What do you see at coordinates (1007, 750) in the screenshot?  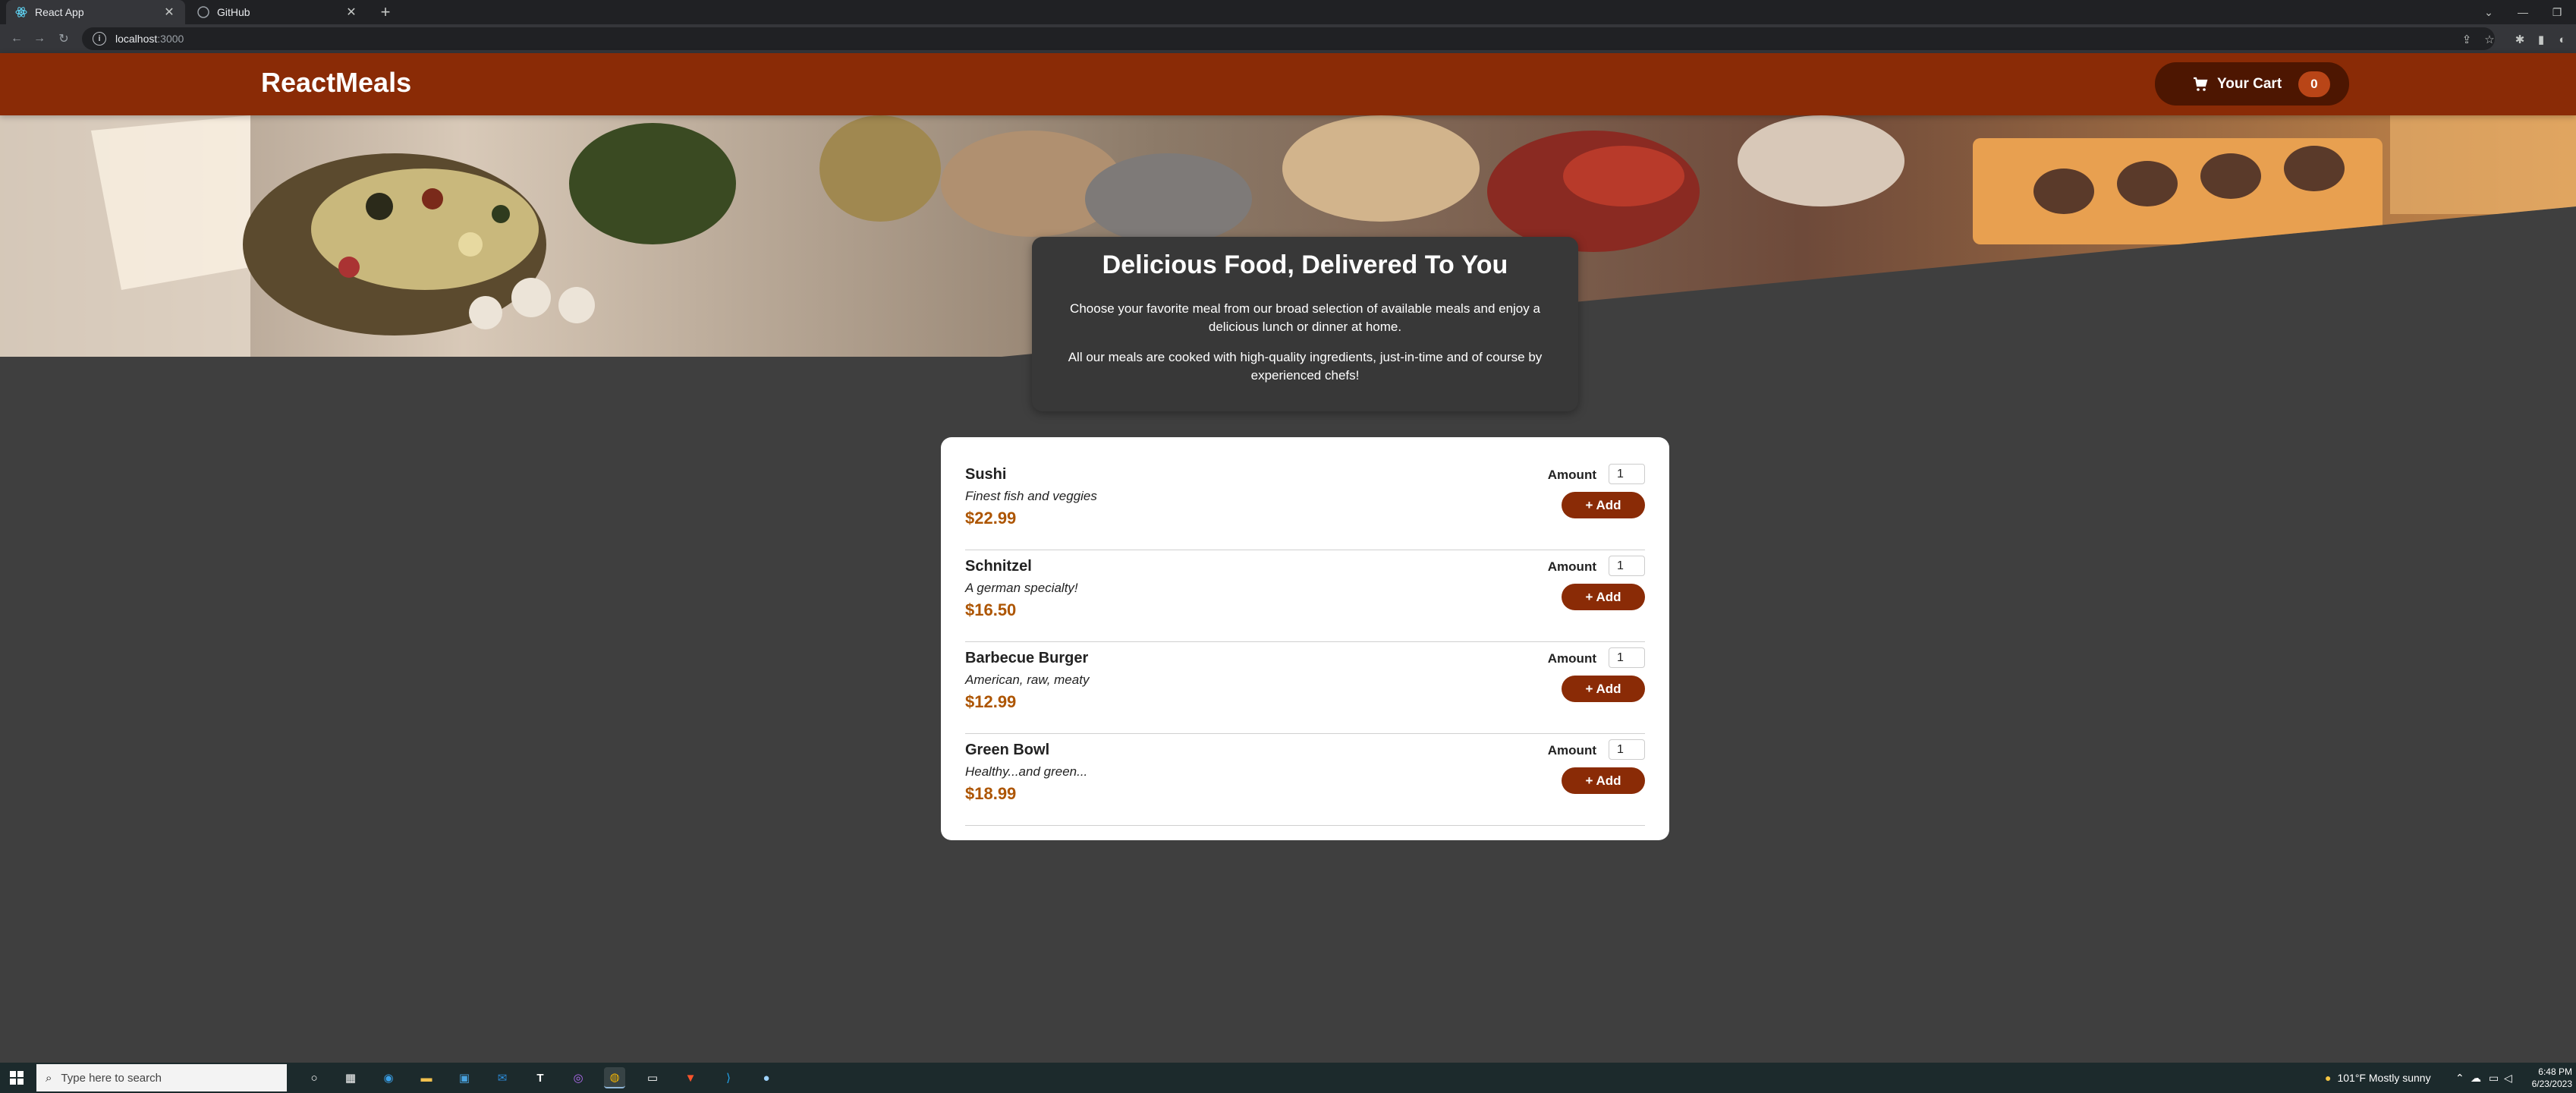 I see `meal-name: Green Bowl` at bounding box center [1007, 750].